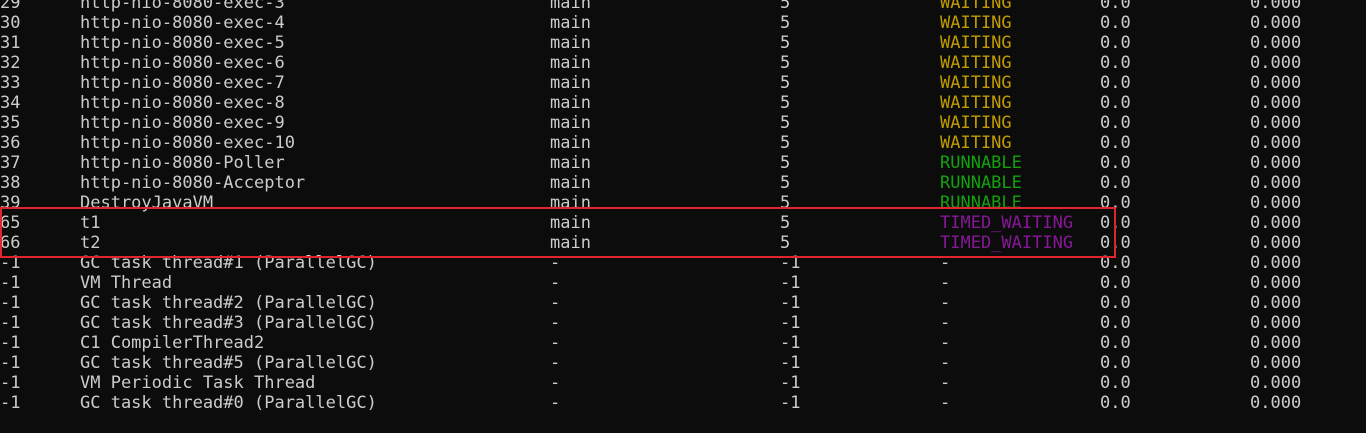 The image size is (1366, 433). What do you see at coordinates (182, 83) in the screenshot?
I see `thread-name: http-nio-8080-exec-7` at bounding box center [182, 83].